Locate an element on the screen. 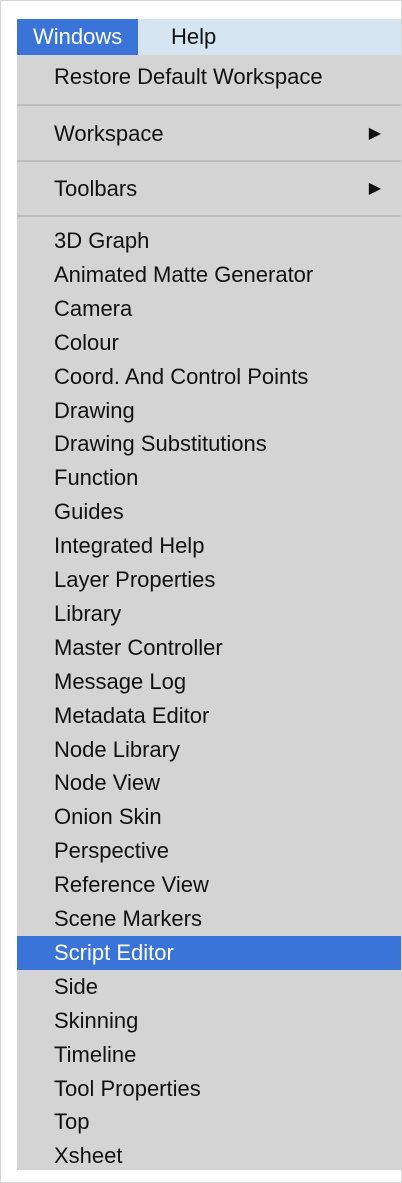 The image size is (402, 1183). menu-item-workspace: Workspace ▶ is located at coordinates (209, 134).